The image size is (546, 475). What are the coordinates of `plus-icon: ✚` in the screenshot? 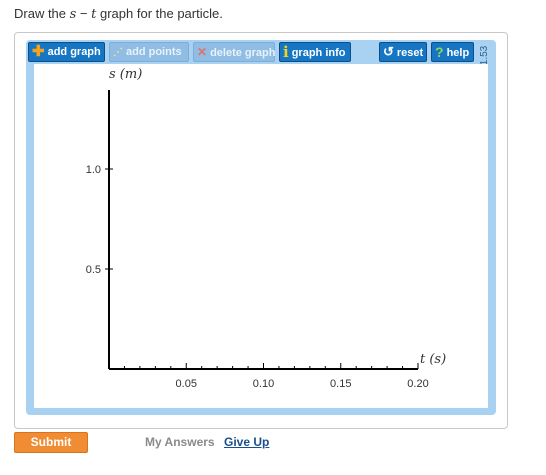 It's located at (38, 51).